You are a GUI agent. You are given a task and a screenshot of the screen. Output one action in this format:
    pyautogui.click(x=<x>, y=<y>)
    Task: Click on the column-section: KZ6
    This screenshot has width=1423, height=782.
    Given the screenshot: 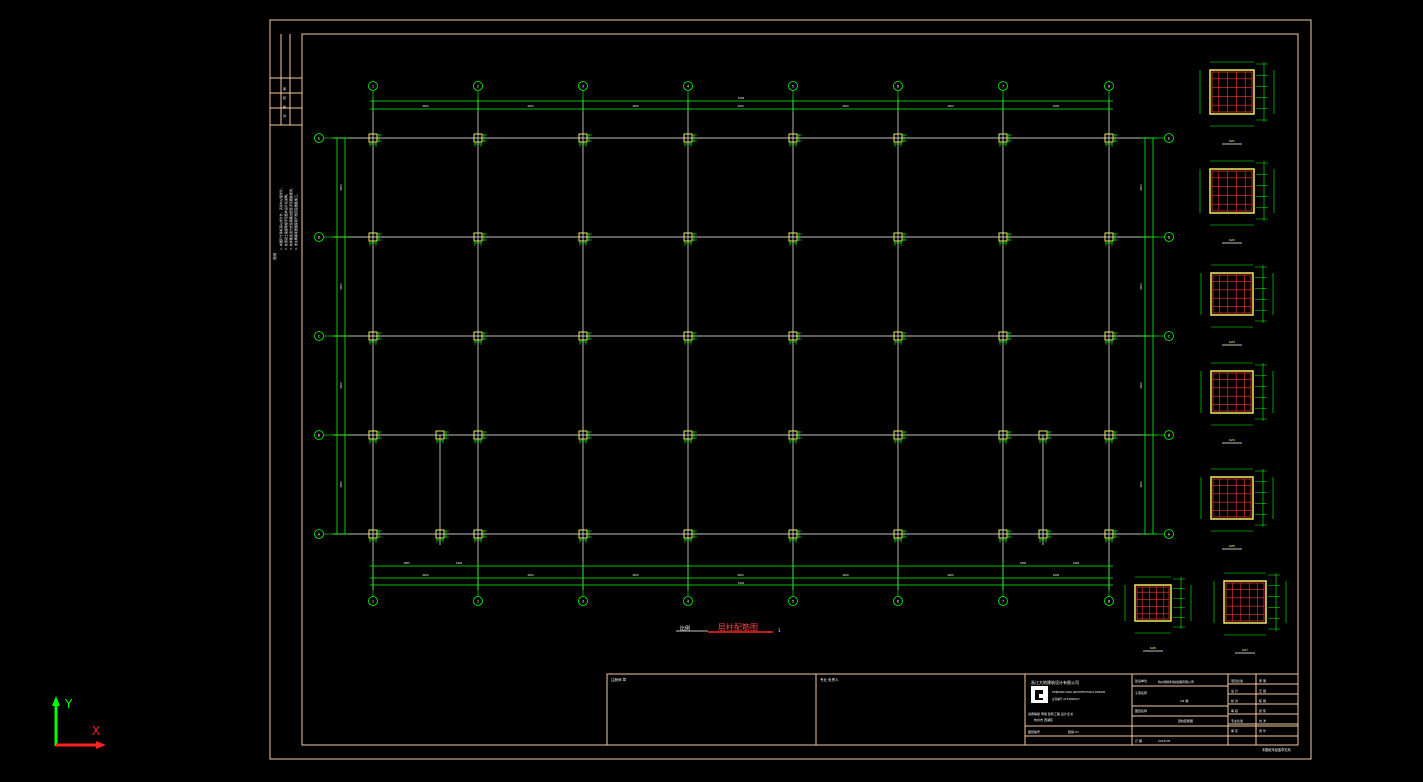 What is the action you would take?
    pyautogui.click(x=1158, y=614)
    